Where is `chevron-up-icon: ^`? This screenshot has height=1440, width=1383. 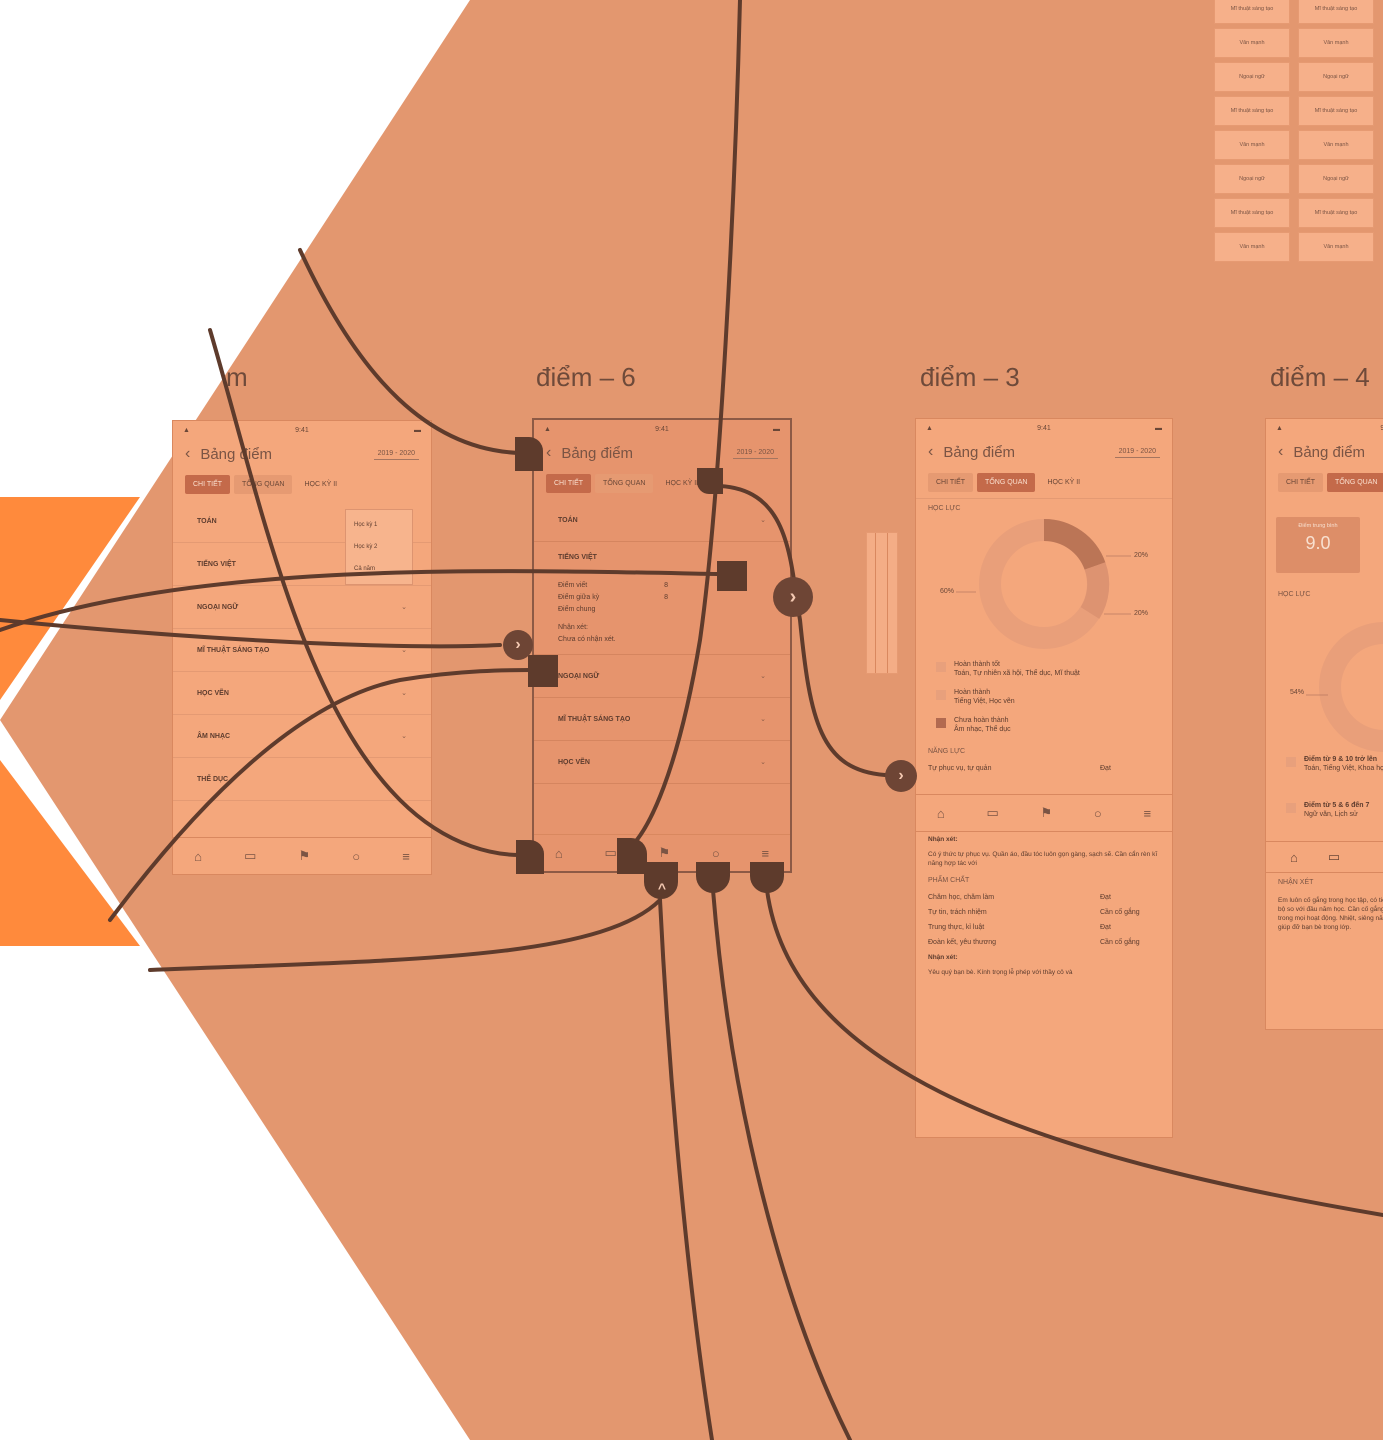
chevron-up-icon: ^ is located at coordinates (662, 888).